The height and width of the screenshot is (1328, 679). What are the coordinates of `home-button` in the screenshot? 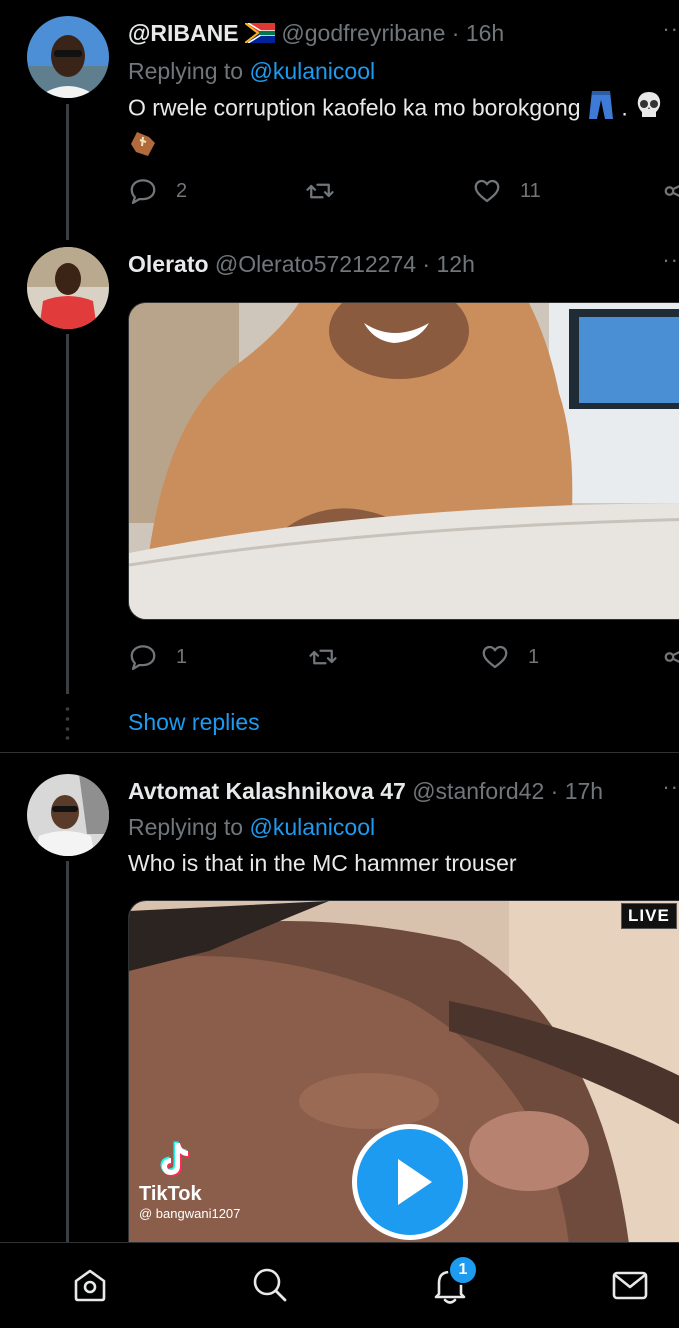 It's located at (90, 1285).